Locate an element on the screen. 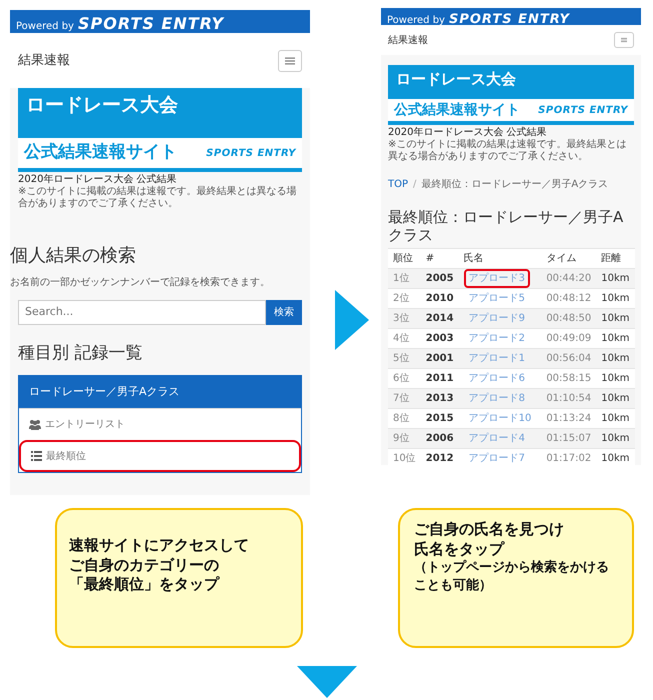 This screenshot has width=653, height=700. bib-number-cell: 2014 is located at coordinates (439, 318).